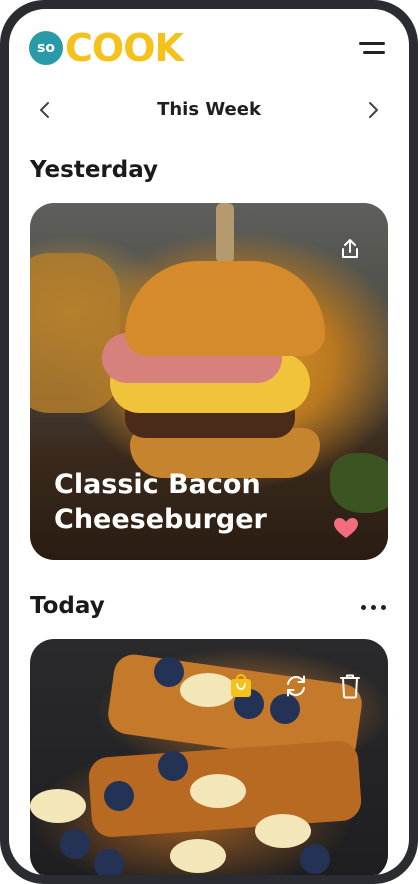 This screenshot has height=884, width=418. I want to click on logo-wordmark: COOK, so click(124, 48).